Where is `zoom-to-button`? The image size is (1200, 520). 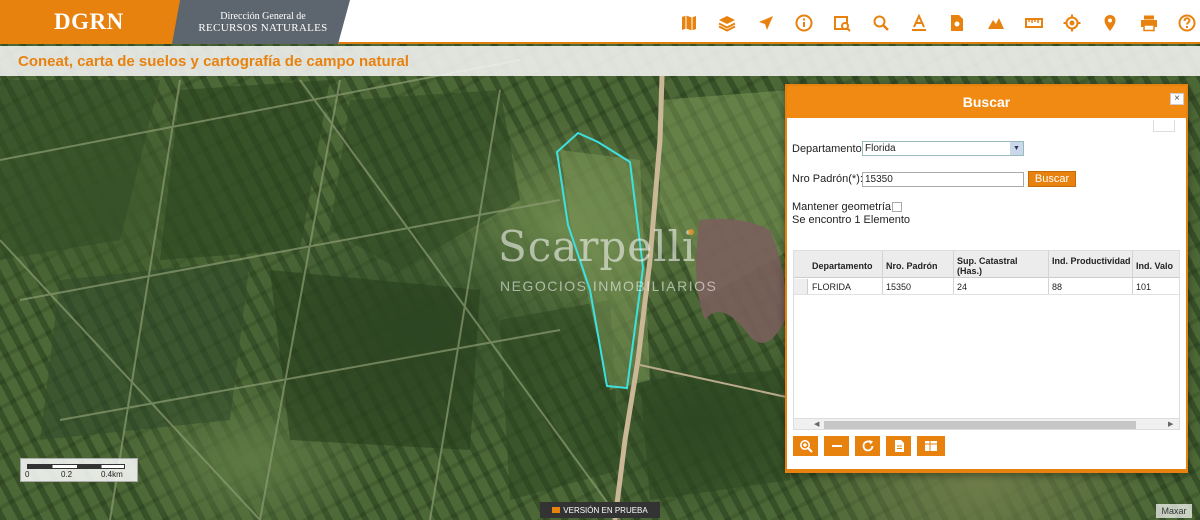
zoom-to-button is located at coordinates (805, 446).